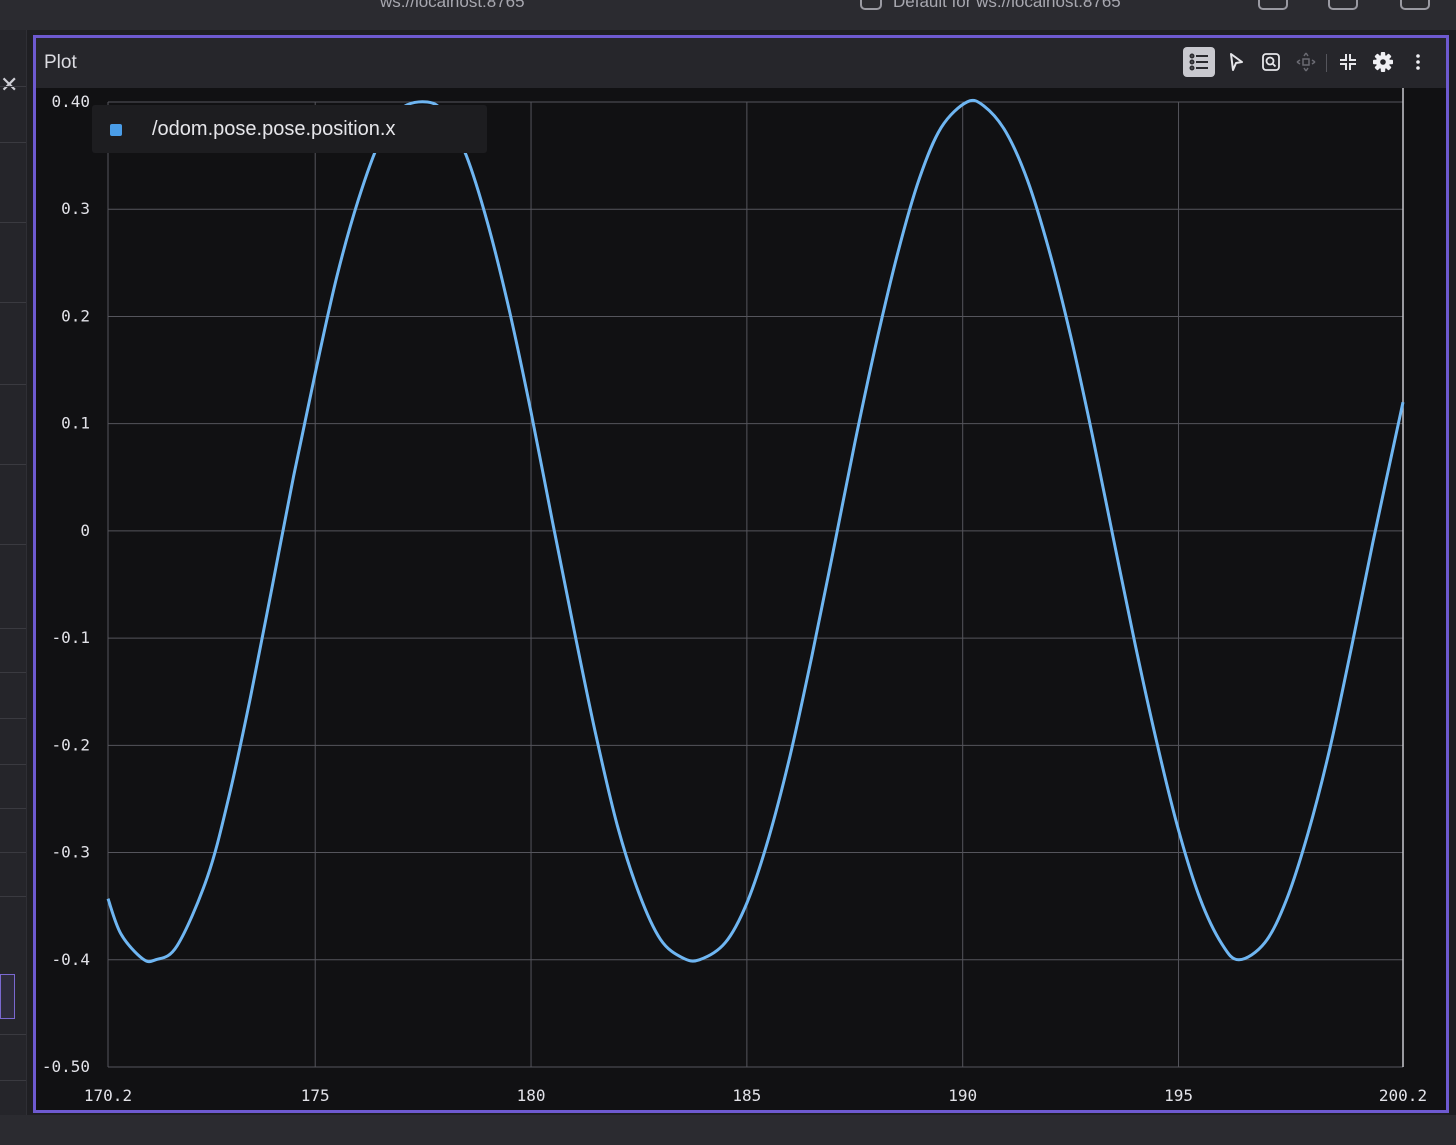 This screenshot has height=1145, width=1456. What do you see at coordinates (70, 959) in the screenshot?
I see `y-tick-label: -0.4` at bounding box center [70, 959].